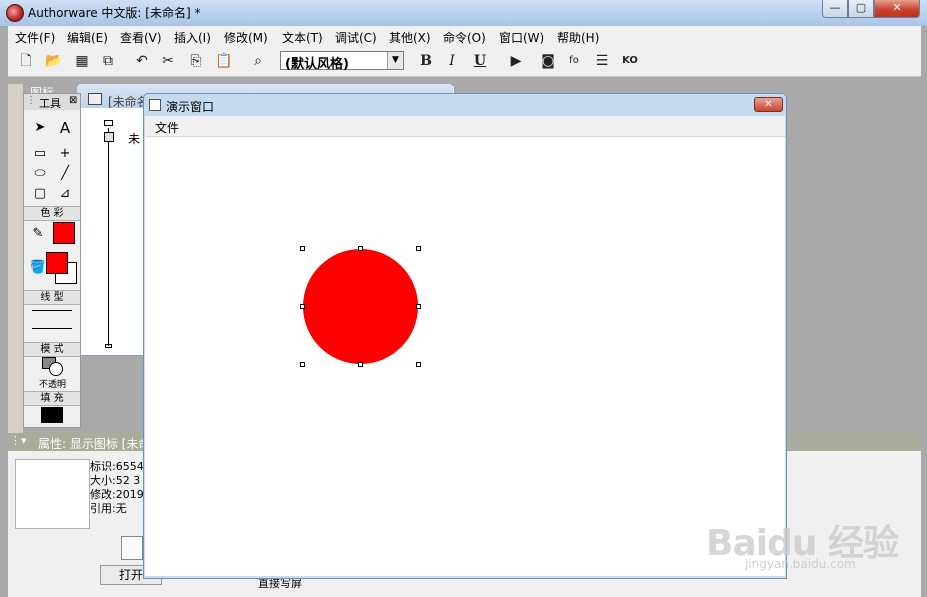  I want to click on flow-item-label: 未, so click(134, 139).